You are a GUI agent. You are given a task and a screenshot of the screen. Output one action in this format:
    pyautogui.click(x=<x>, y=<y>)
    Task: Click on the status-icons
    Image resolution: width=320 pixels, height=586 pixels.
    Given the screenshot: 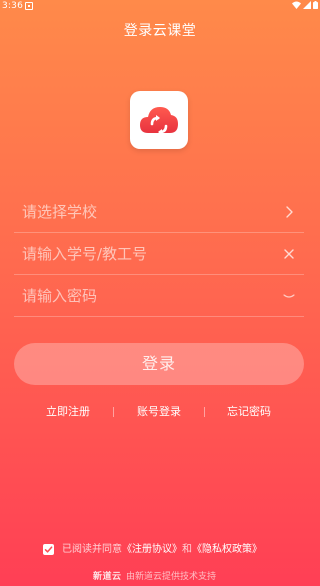 What is the action you would take?
    pyautogui.click(x=305, y=5)
    